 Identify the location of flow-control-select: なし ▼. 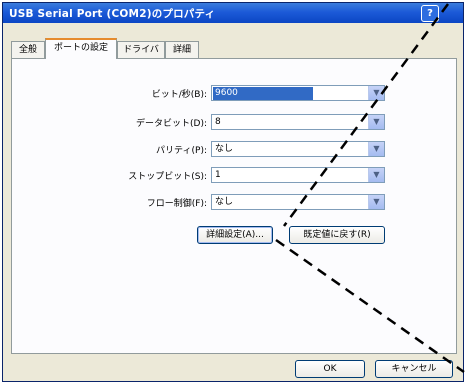
(298, 202).